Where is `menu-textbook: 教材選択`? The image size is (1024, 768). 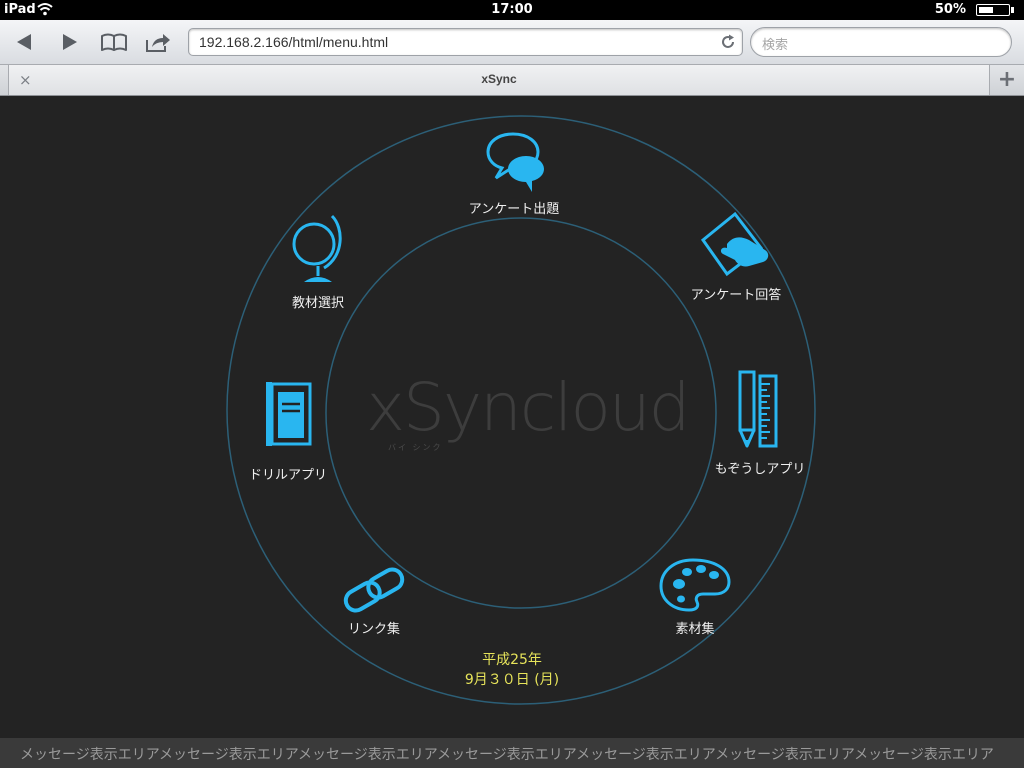 menu-textbook: 教材選択 is located at coordinates (318, 259).